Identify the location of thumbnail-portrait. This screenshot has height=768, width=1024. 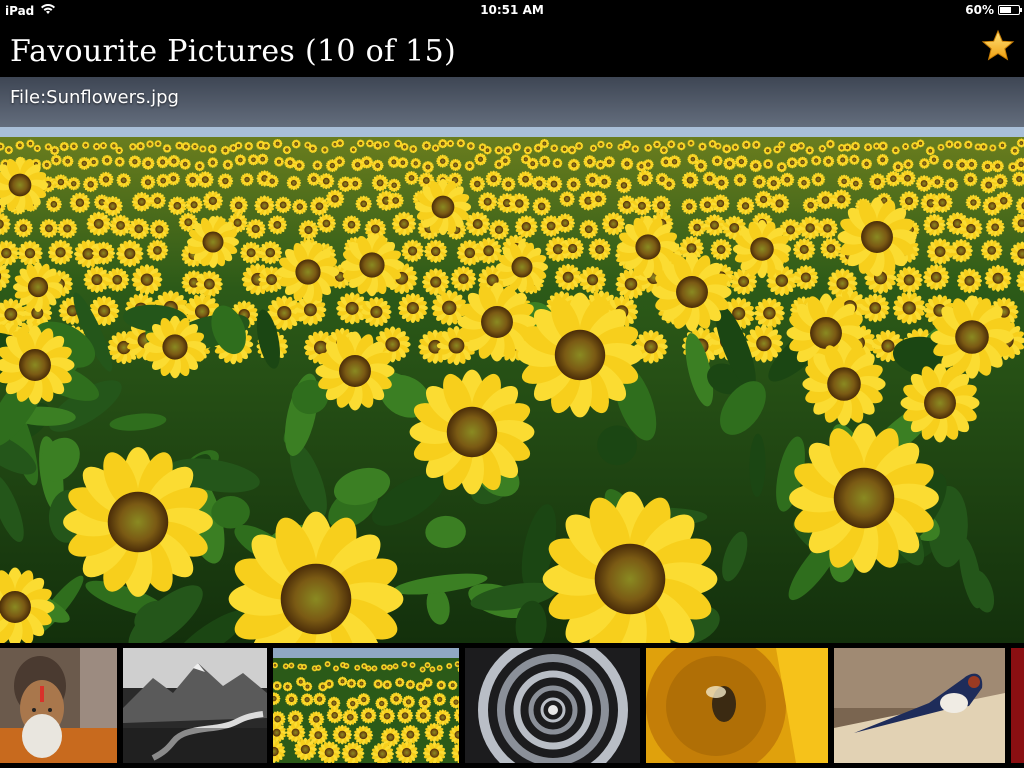
(58, 705).